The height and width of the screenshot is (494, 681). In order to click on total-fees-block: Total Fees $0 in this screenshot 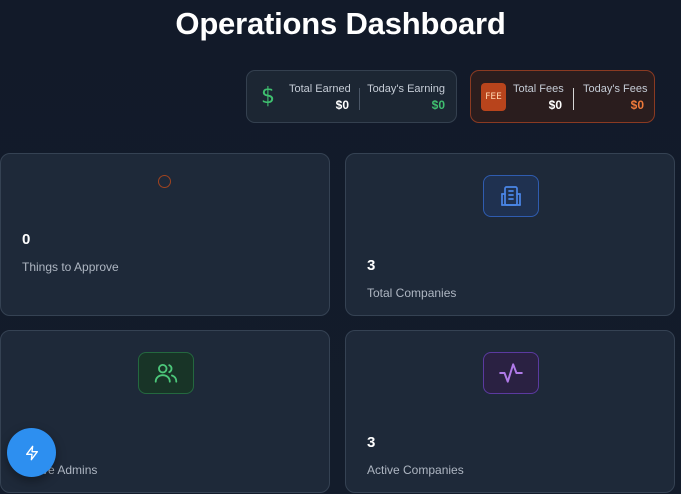, I will do `click(538, 97)`.